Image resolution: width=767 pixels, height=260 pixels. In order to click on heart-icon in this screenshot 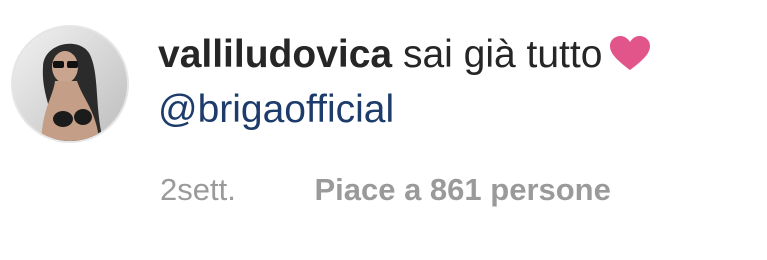, I will do `click(630, 60)`.